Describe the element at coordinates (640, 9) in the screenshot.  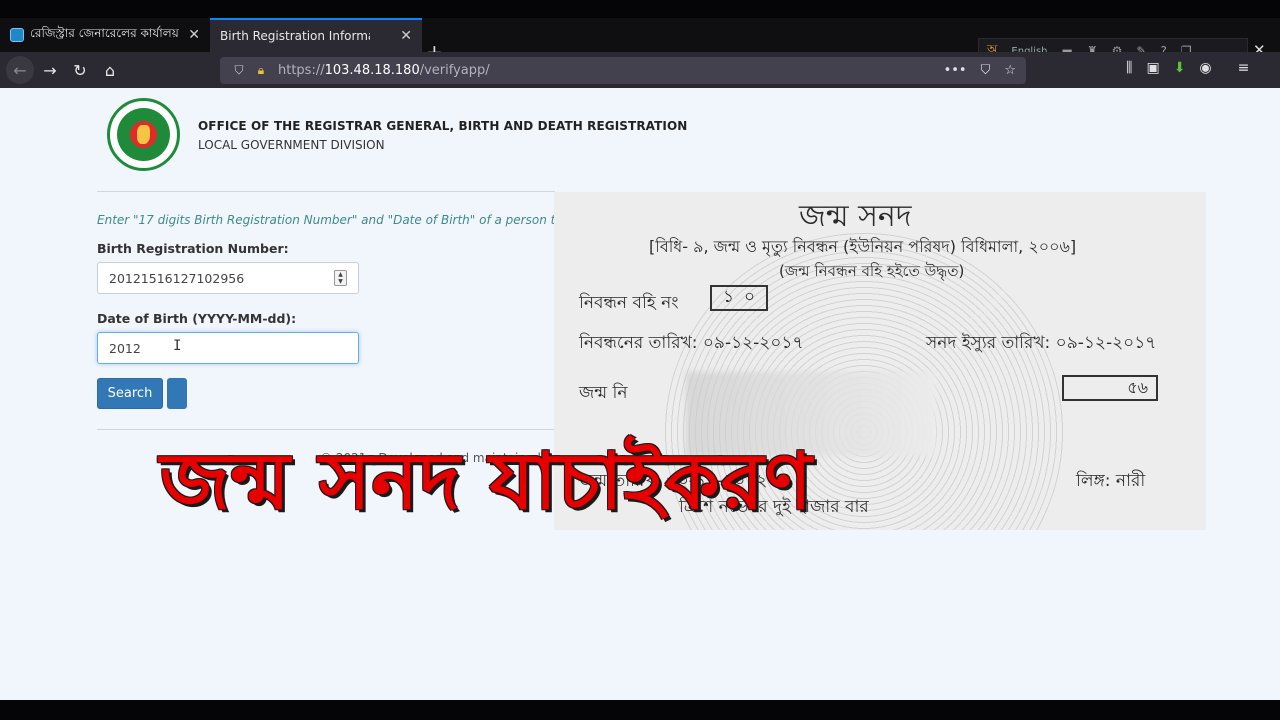
I see `os-top-bar` at that location.